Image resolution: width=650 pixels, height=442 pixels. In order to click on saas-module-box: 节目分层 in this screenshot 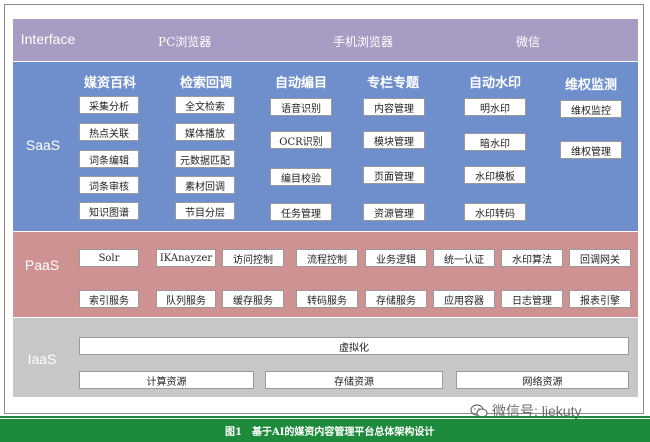, I will do `click(205, 211)`.